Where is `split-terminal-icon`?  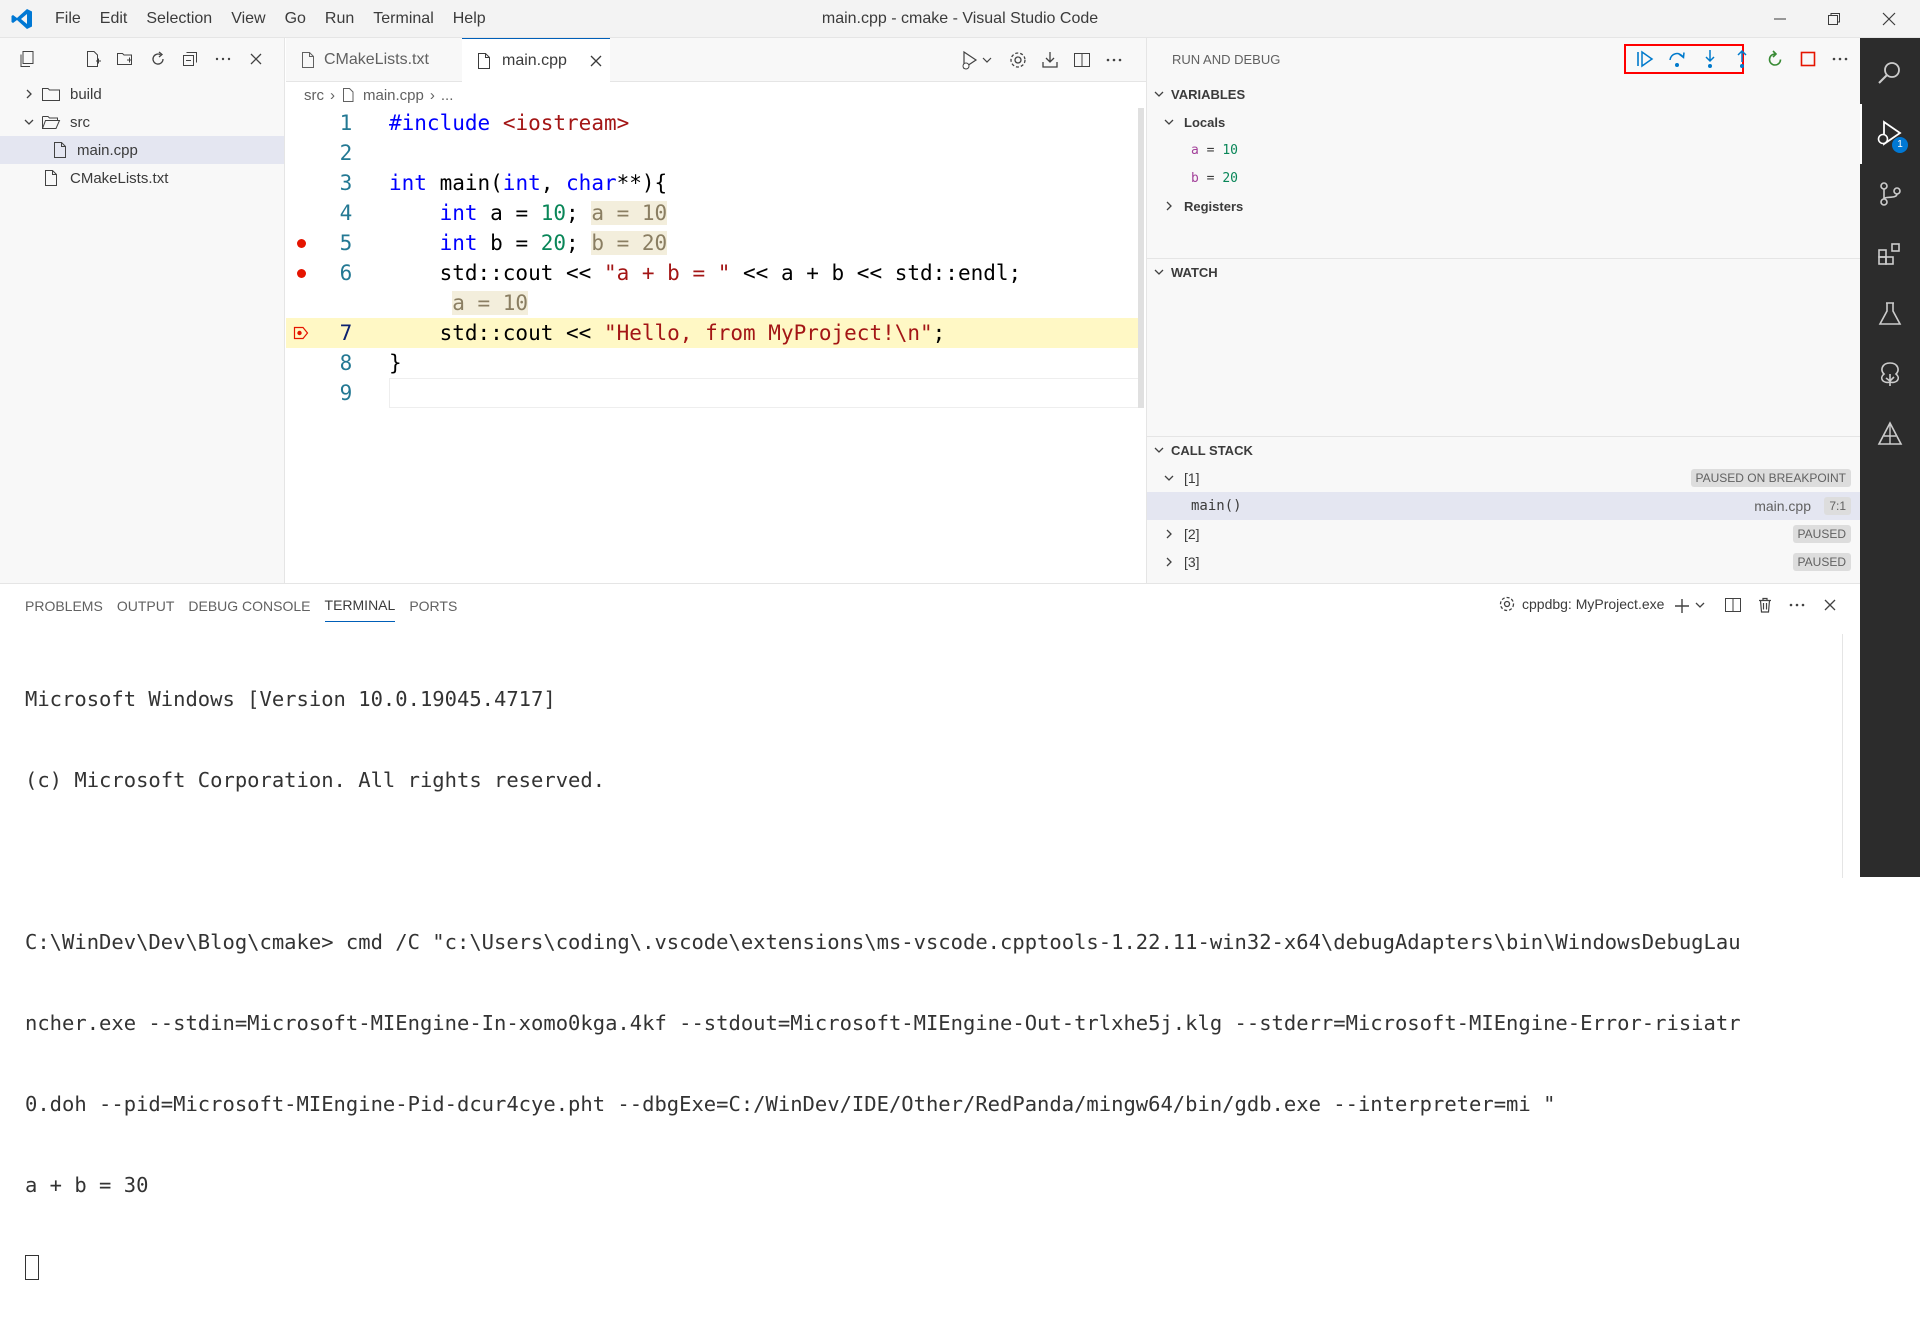 split-terminal-icon is located at coordinates (1733, 605).